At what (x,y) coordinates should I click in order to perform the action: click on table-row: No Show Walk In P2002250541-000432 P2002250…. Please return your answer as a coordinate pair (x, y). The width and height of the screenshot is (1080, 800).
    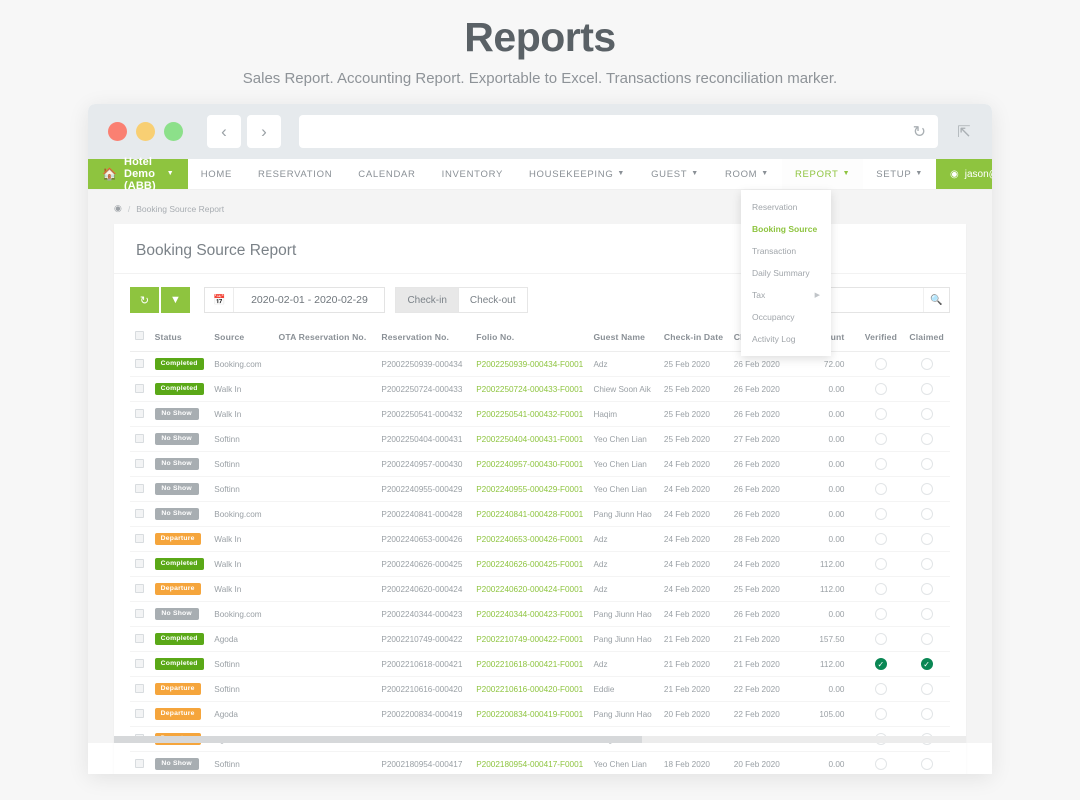
    Looking at the image, I should click on (540, 414).